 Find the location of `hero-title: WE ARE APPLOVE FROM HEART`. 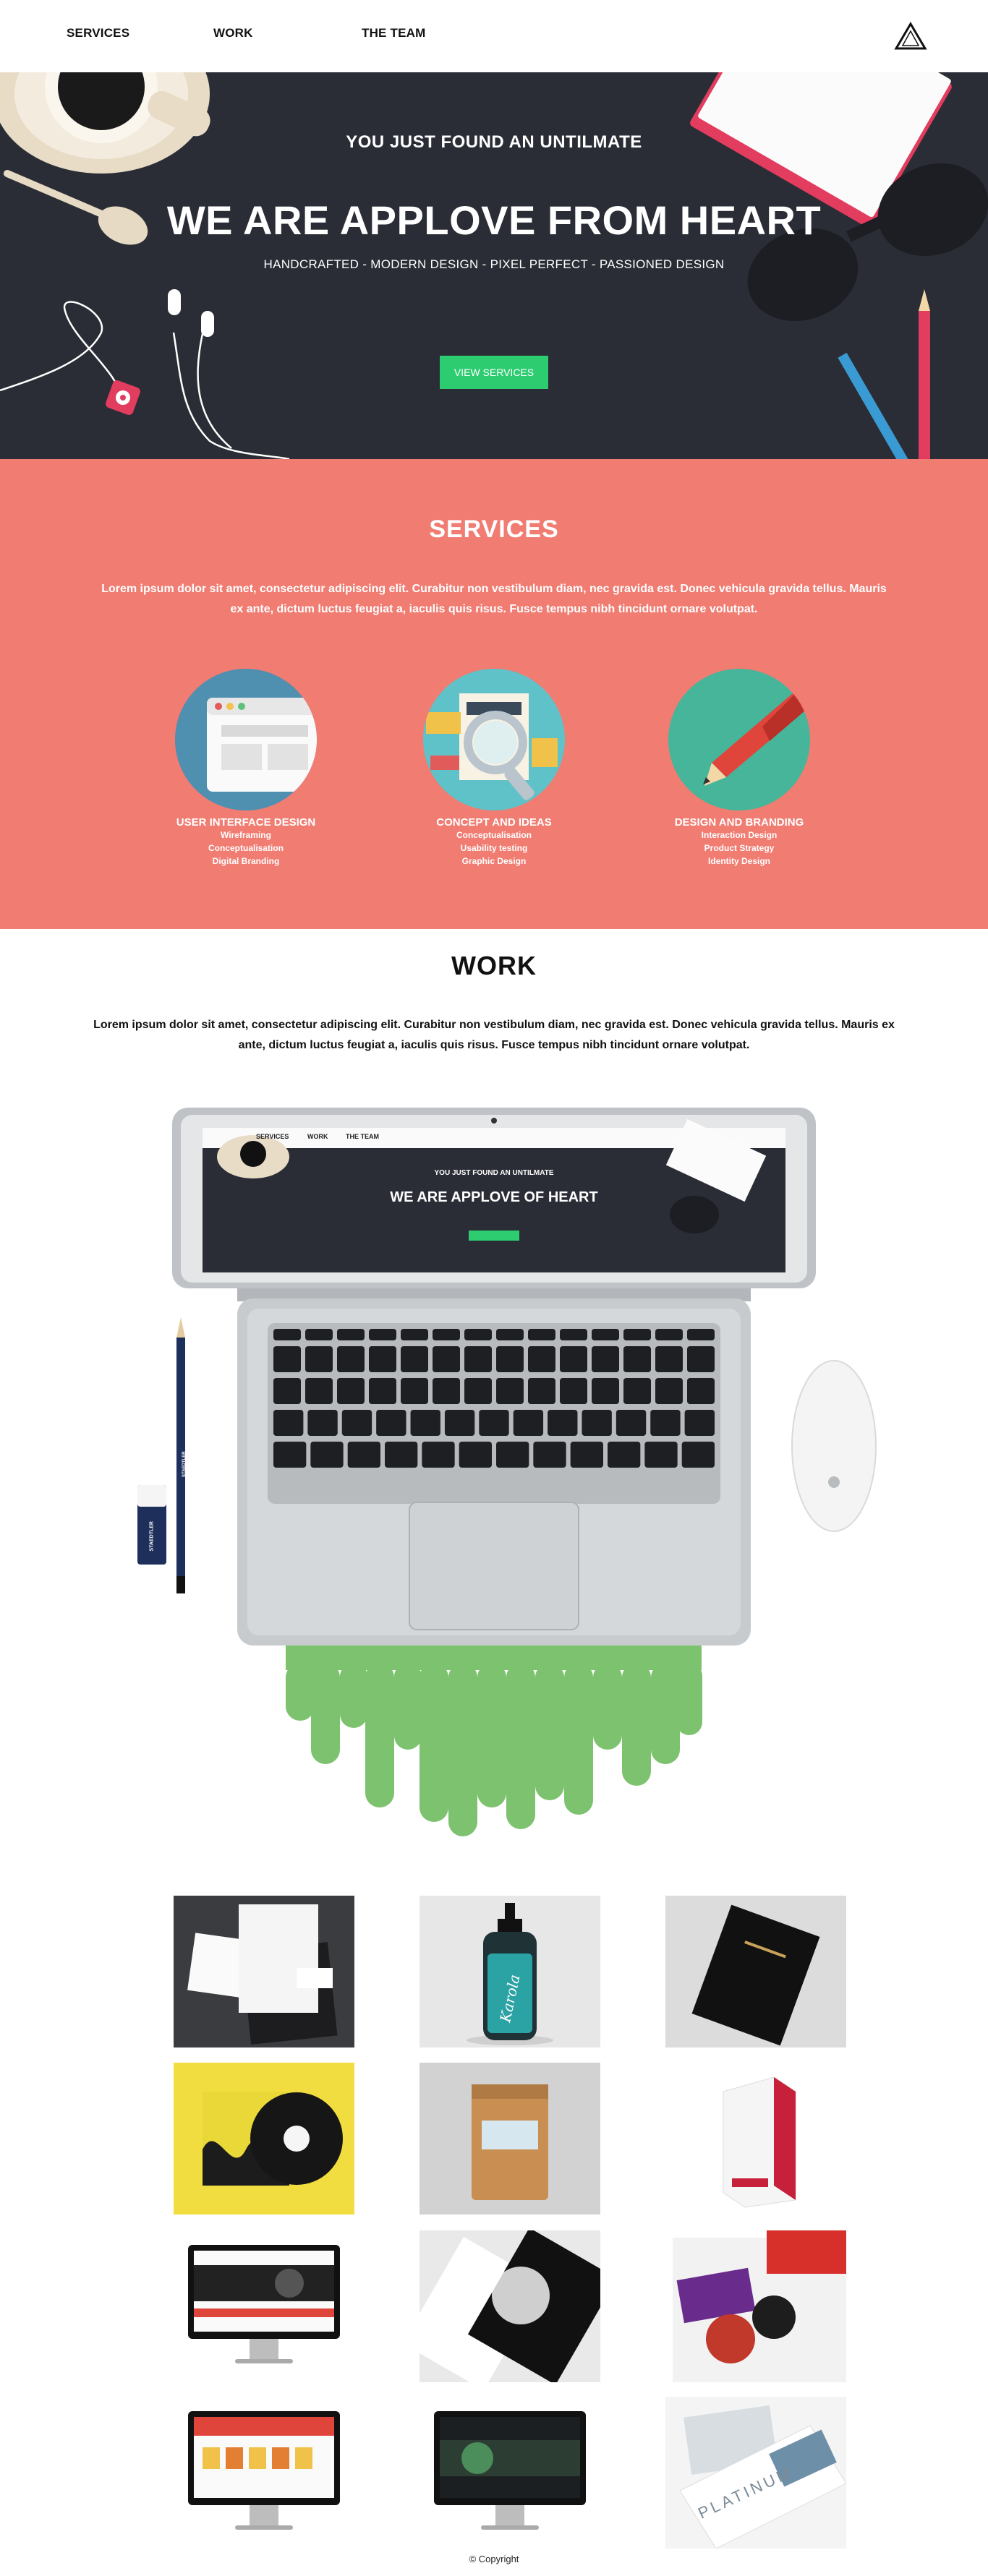

hero-title: WE ARE APPLOVE FROM HEART is located at coordinates (494, 220).